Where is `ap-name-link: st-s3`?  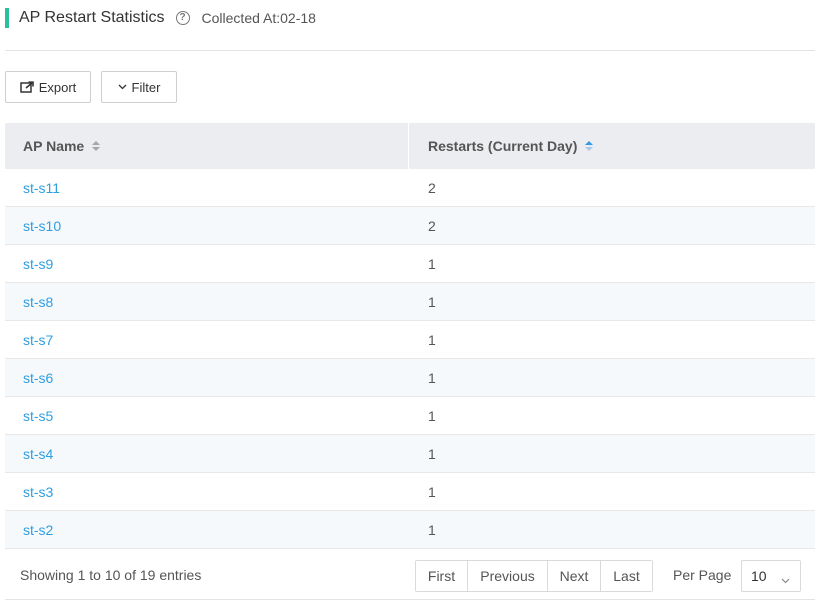
ap-name-link: st-s3 is located at coordinates (207, 492).